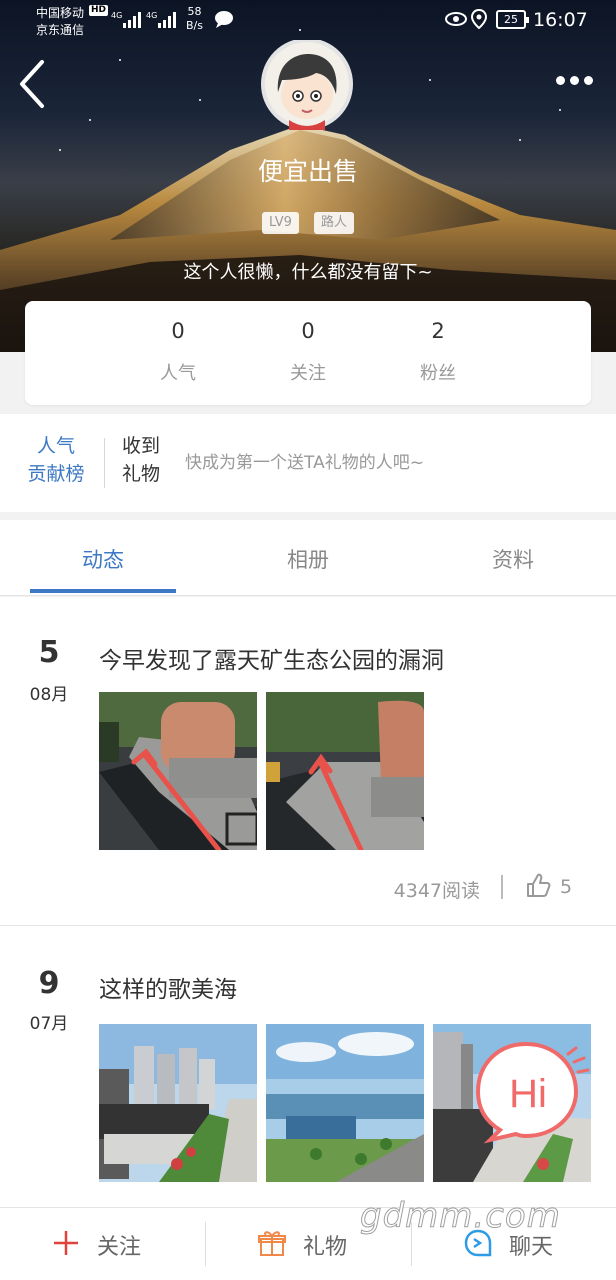  I want to click on stat-followers: 2 粉丝, so click(438, 352).